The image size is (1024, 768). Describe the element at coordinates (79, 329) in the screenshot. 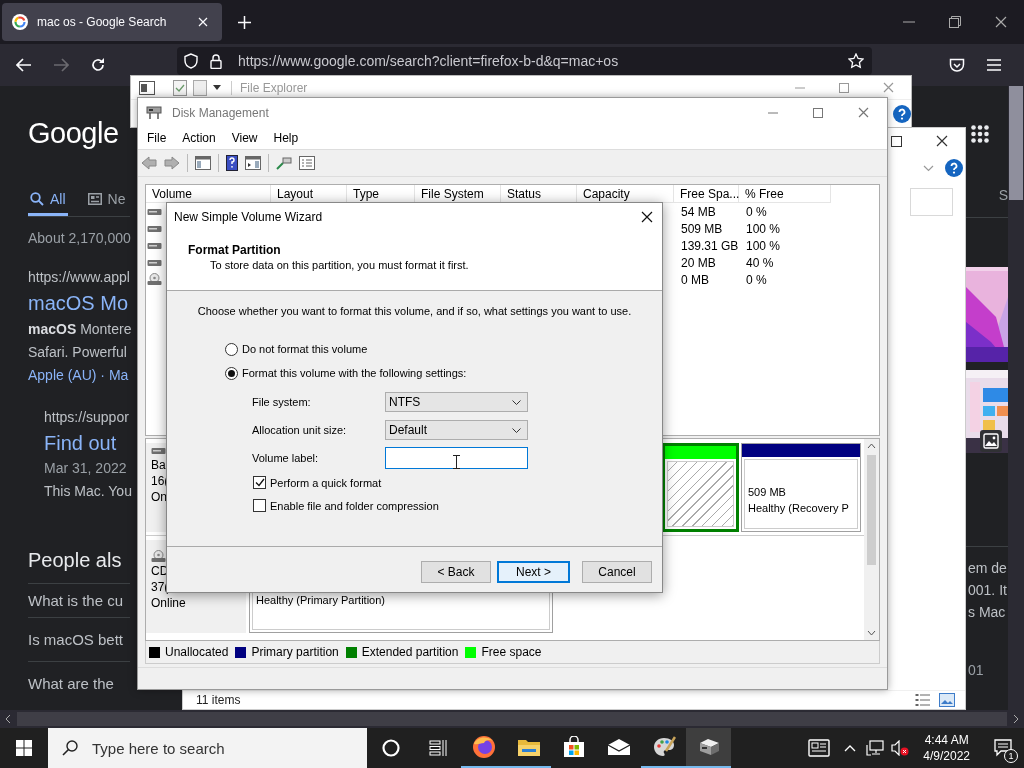

I see `result-snippet: macOS Montere` at that location.